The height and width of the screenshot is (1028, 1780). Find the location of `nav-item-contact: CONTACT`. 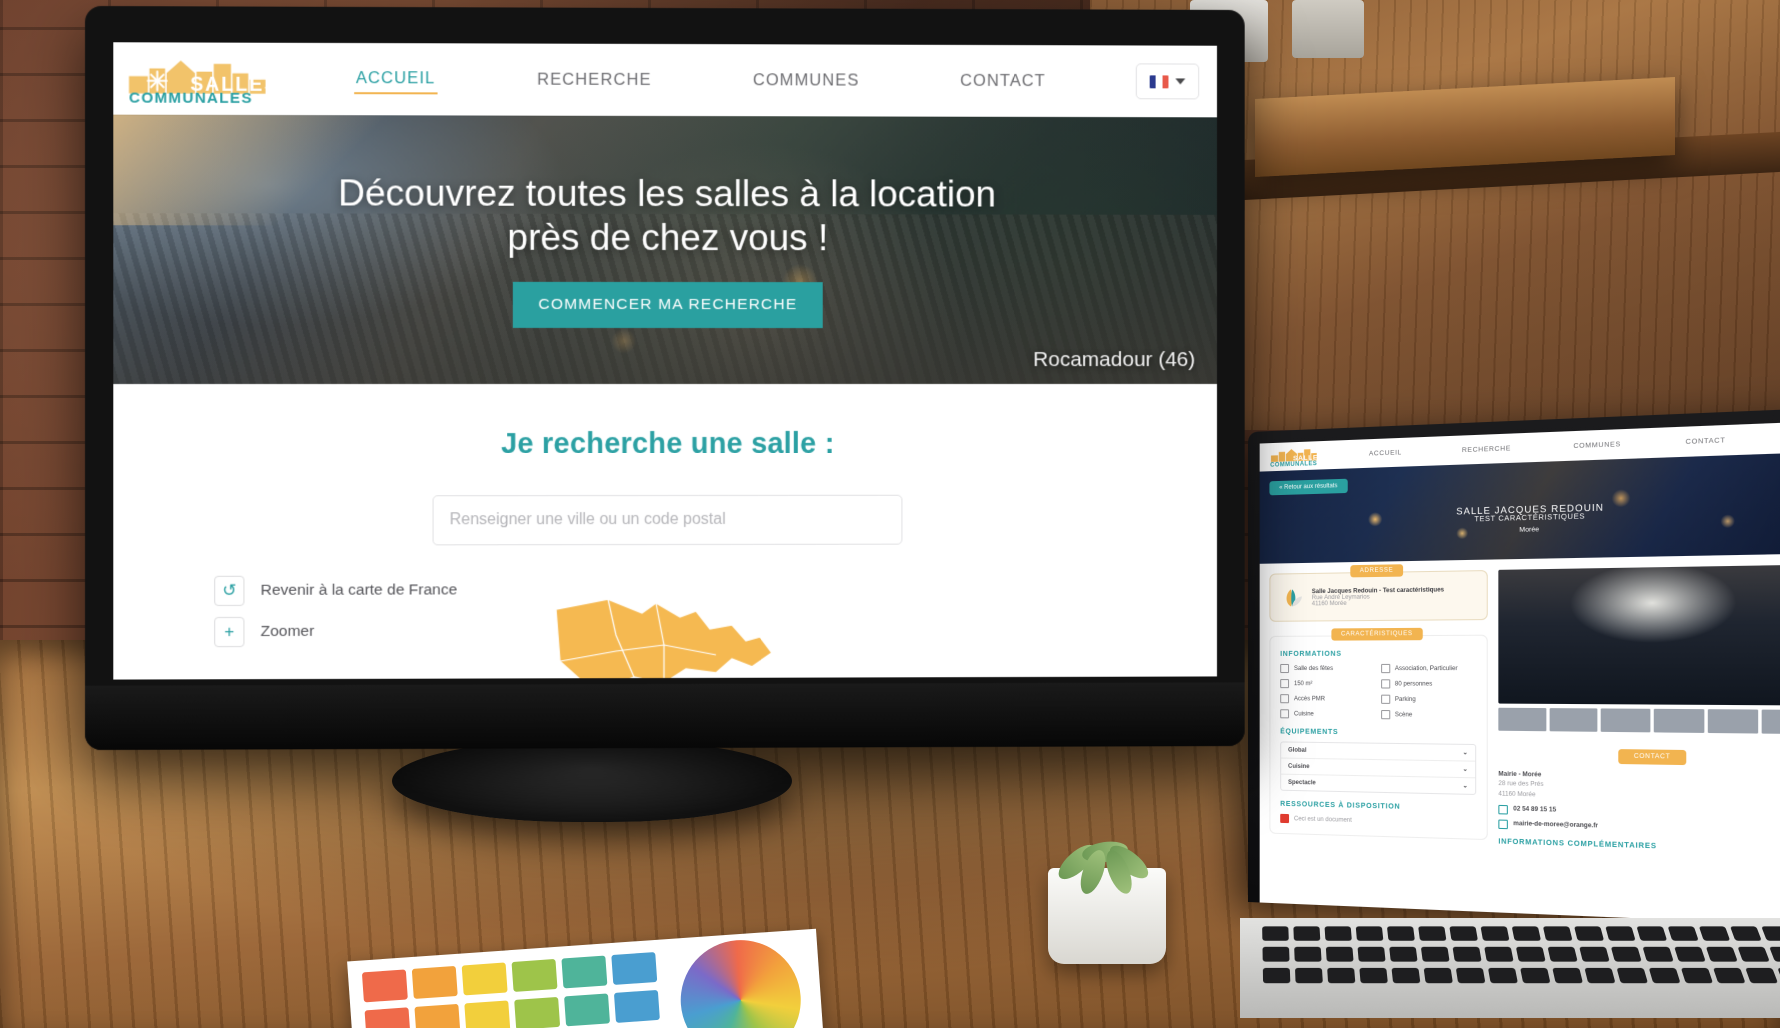

nav-item-contact: CONTACT is located at coordinates (1003, 80).